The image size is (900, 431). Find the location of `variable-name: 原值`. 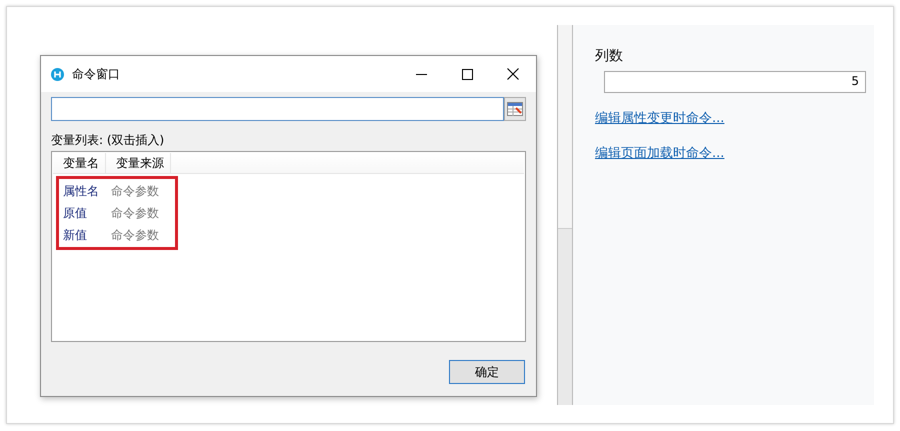

variable-name: 原值 is located at coordinates (85, 213).